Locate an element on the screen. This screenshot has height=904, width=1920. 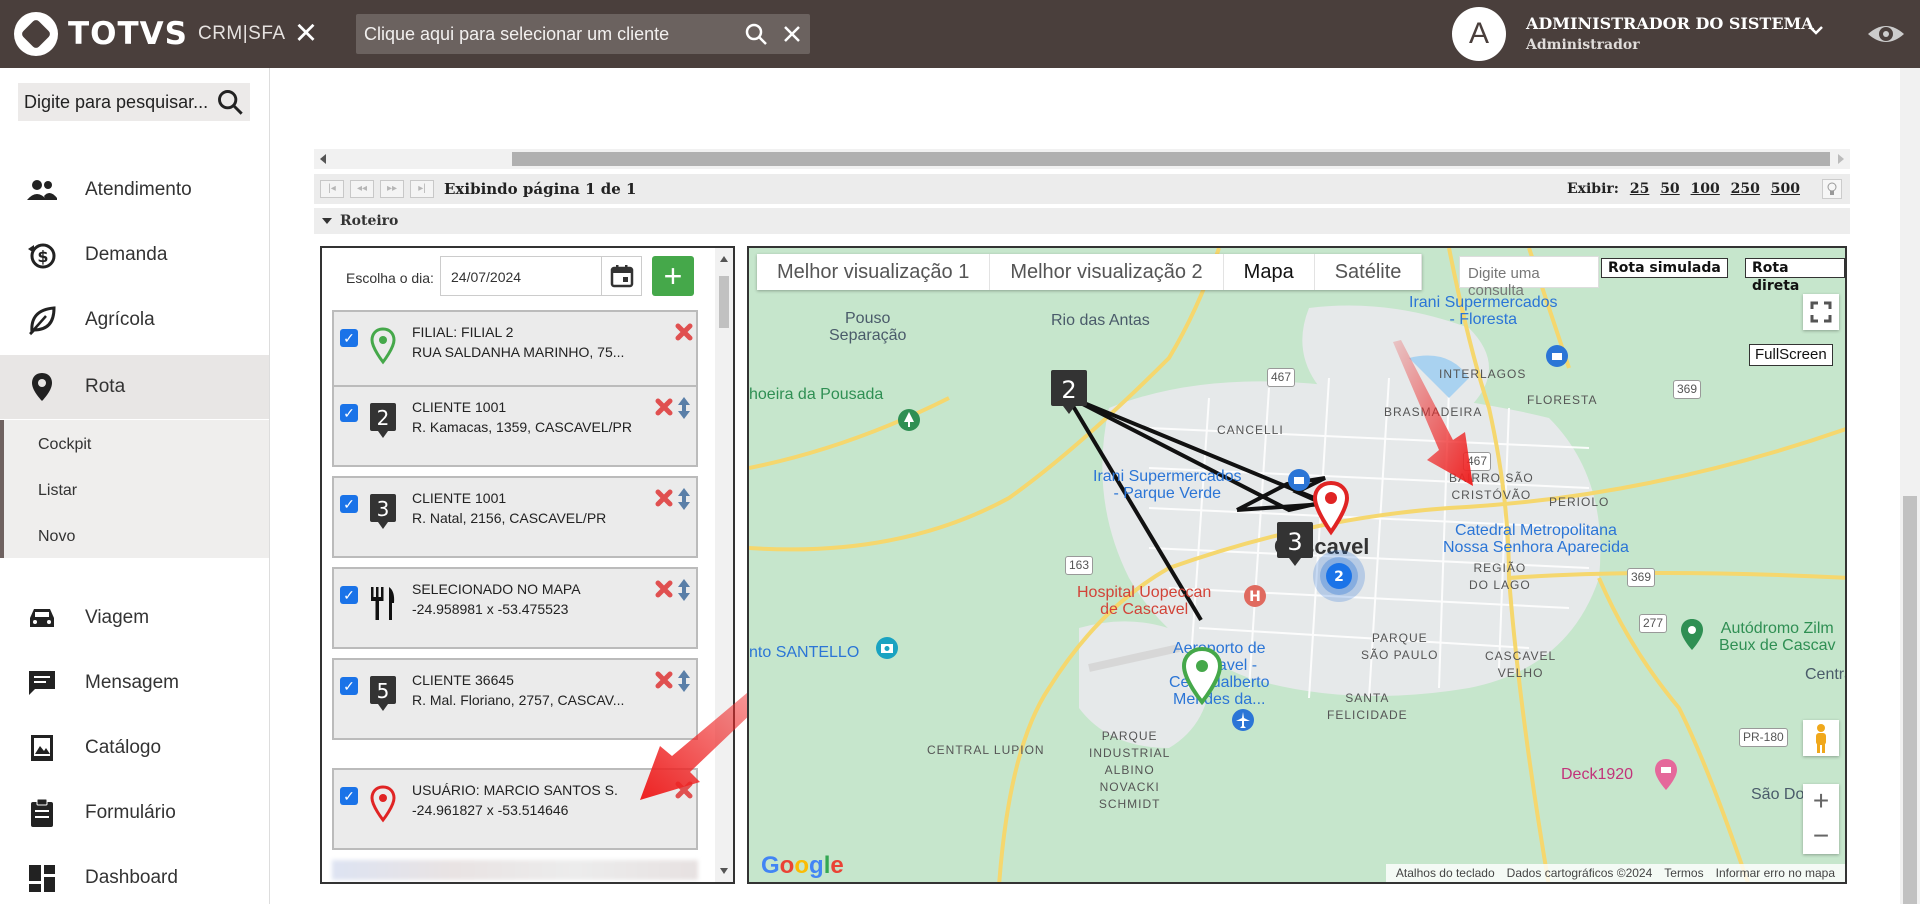
direct-route-button: Rota direta is located at coordinates (1795, 276).